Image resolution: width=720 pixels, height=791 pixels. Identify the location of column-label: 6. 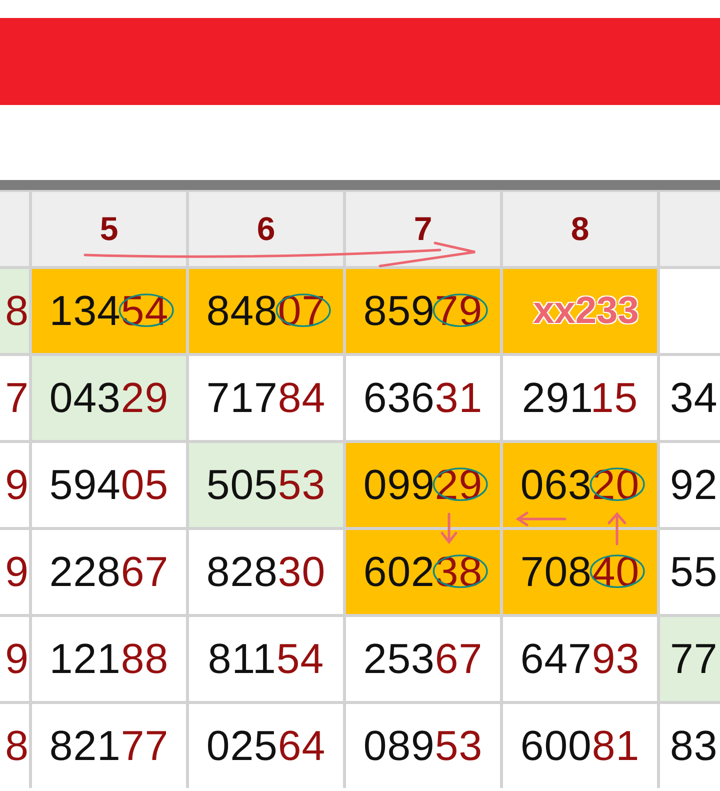
(266, 229).